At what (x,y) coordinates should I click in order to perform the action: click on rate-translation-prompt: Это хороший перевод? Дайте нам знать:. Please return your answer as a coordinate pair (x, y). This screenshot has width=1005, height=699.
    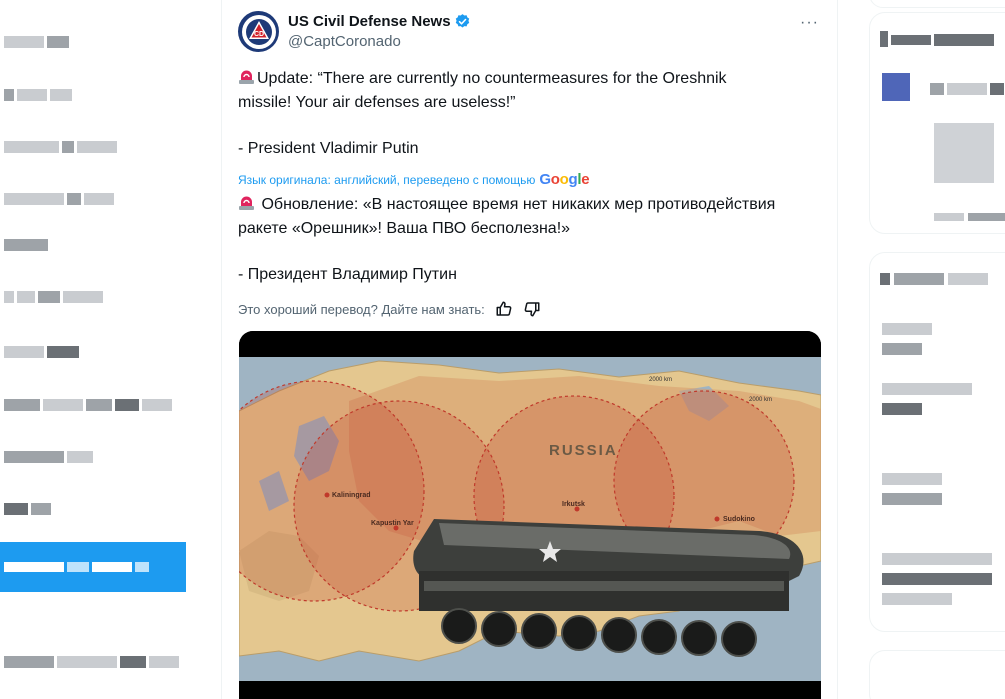
    Looking at the image, I should click on (361, 309).